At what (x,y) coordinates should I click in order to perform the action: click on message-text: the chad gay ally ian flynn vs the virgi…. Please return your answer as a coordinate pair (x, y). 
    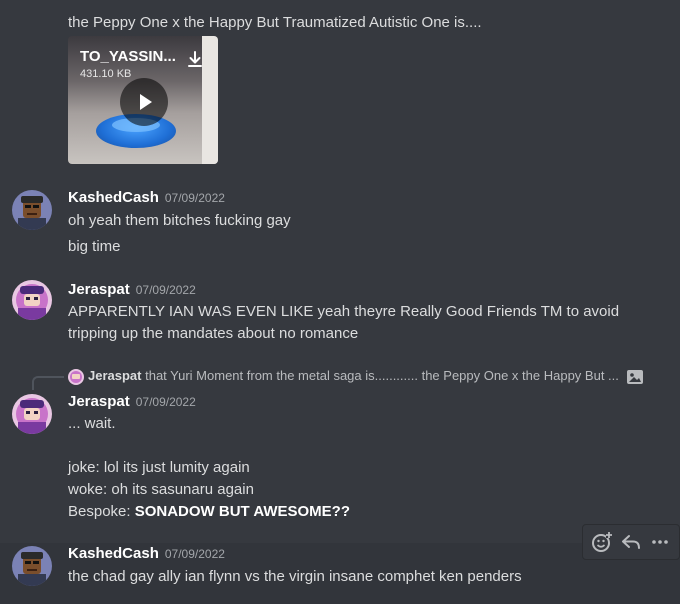
    Looking at the image, I should click on (295, 576).